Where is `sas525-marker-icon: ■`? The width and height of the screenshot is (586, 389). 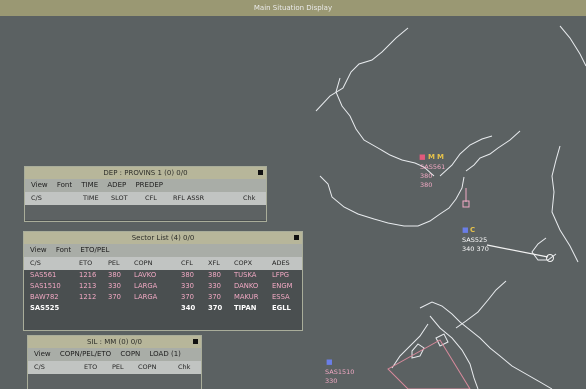
sas525-marker-icon: ■ is located at coordinates (465, 230).